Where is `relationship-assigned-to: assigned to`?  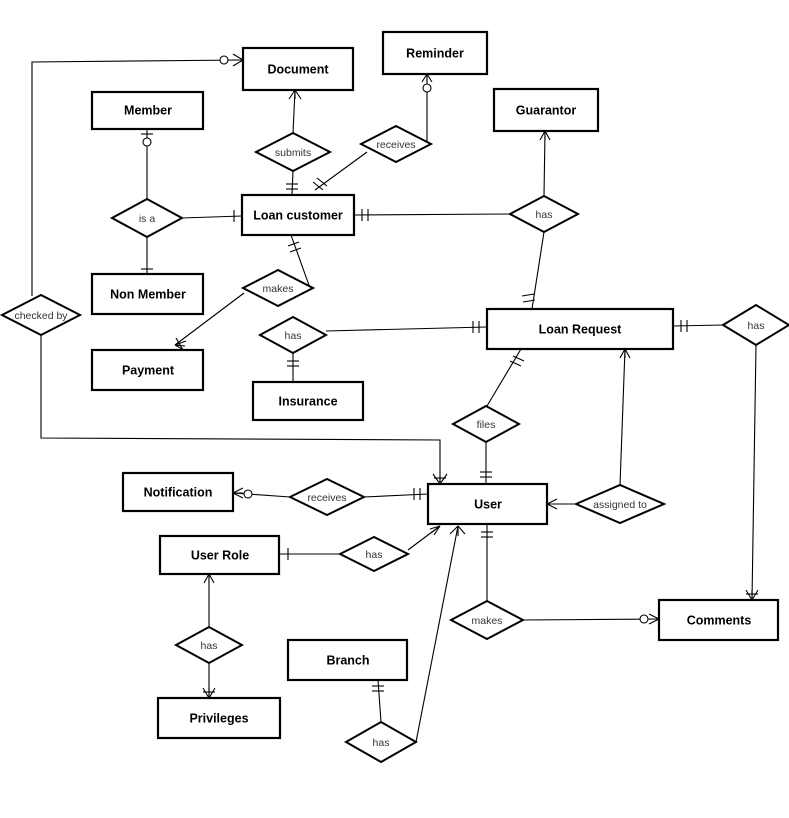 relationship-assigned-to: assigned to is located at coordinates (620, 504).